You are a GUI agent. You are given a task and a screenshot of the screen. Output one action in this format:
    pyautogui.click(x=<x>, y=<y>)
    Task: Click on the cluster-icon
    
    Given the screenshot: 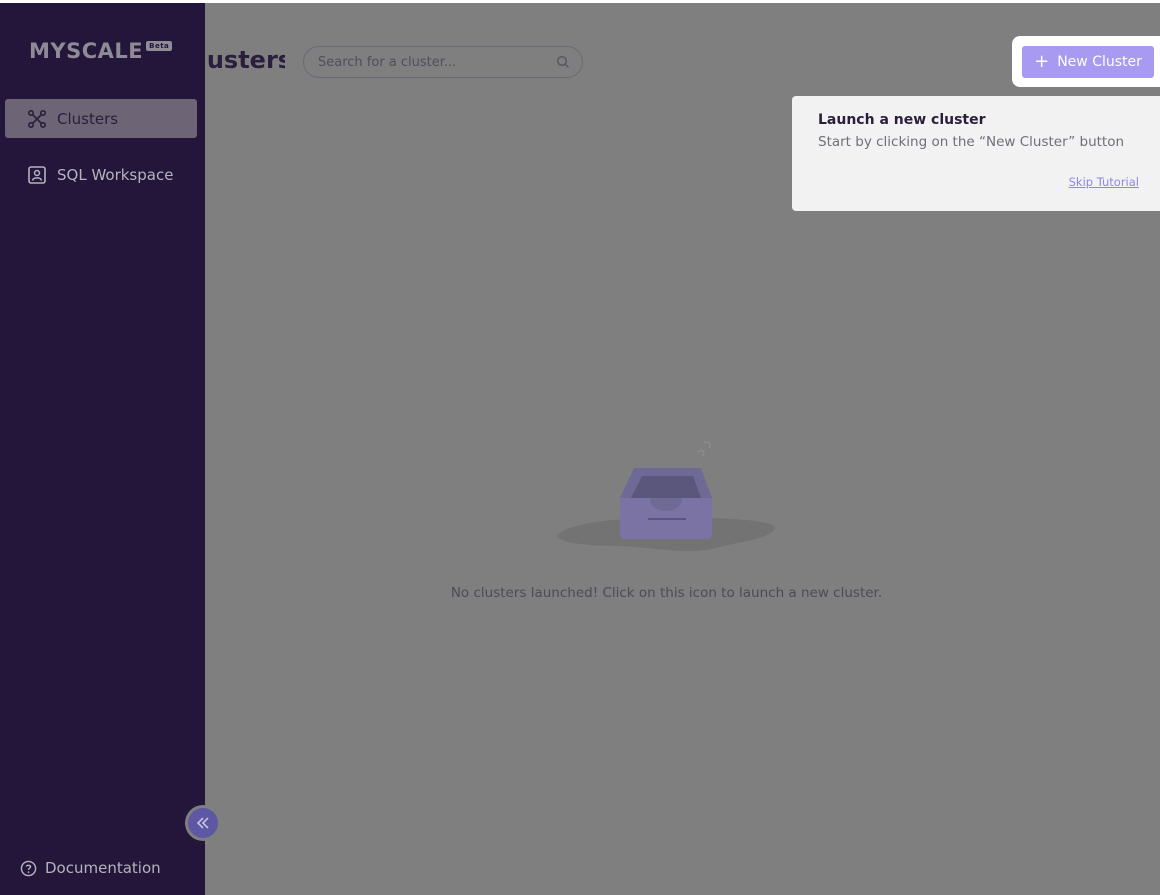 What is the action you would take?
    pyautogui.click(x=37, y=119)
    